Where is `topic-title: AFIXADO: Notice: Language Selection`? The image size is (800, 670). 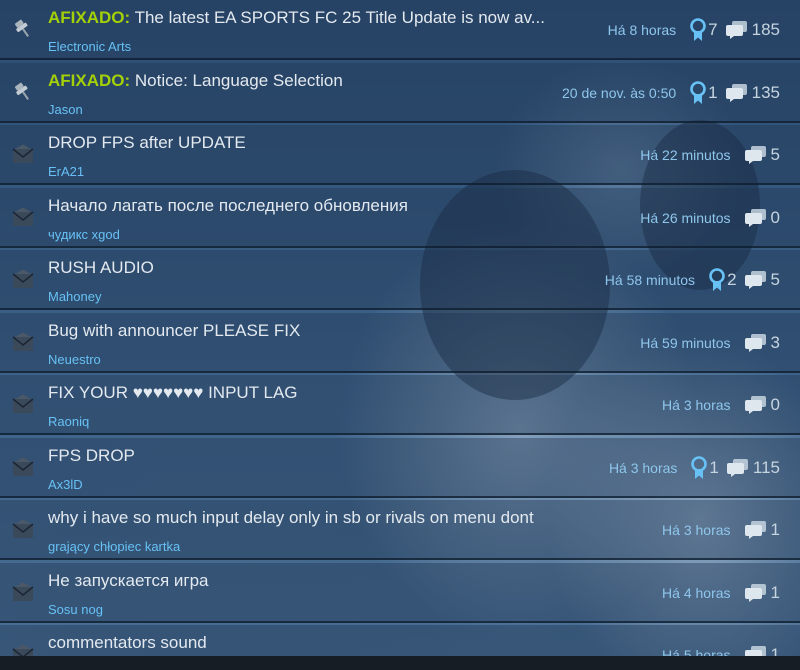
topic-title: AFIXADO: Notice: Language Selection is located at coordinates (195, 81).